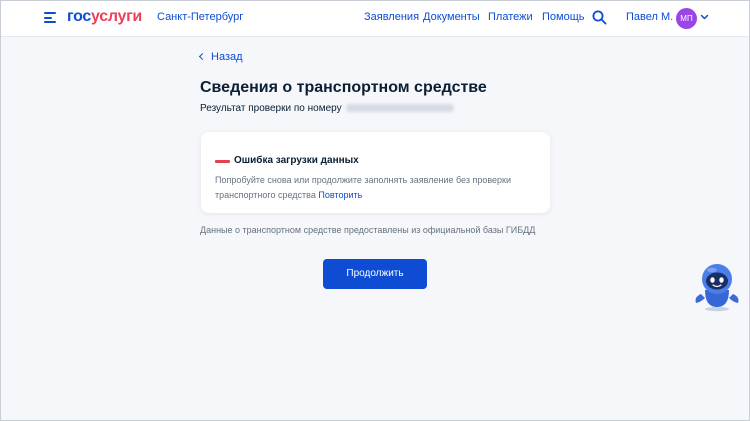  Describe the element at coordinates (399, 108) in the screenshot. I see `redacted-vehicle-number` at that location.